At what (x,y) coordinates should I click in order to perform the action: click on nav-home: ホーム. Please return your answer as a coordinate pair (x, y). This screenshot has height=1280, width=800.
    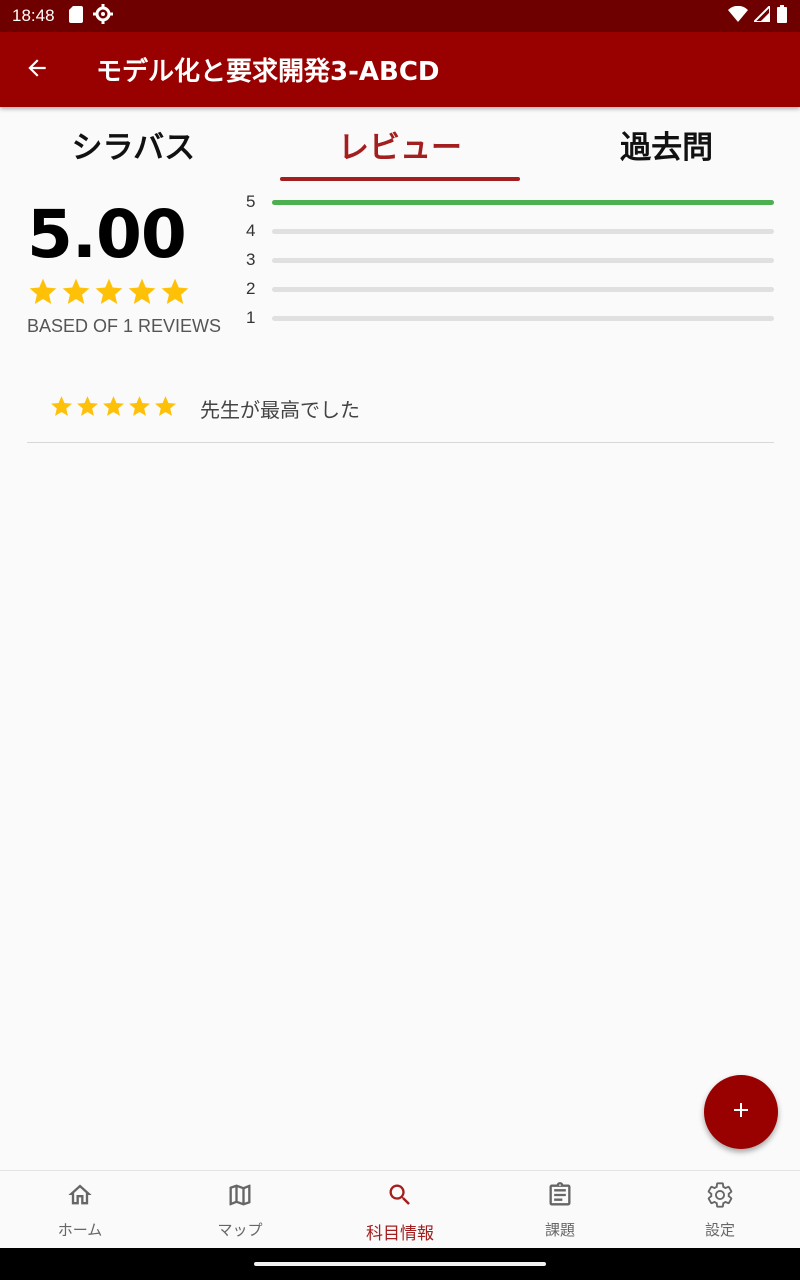
    Looking at the image, I should click on (80, 1209).